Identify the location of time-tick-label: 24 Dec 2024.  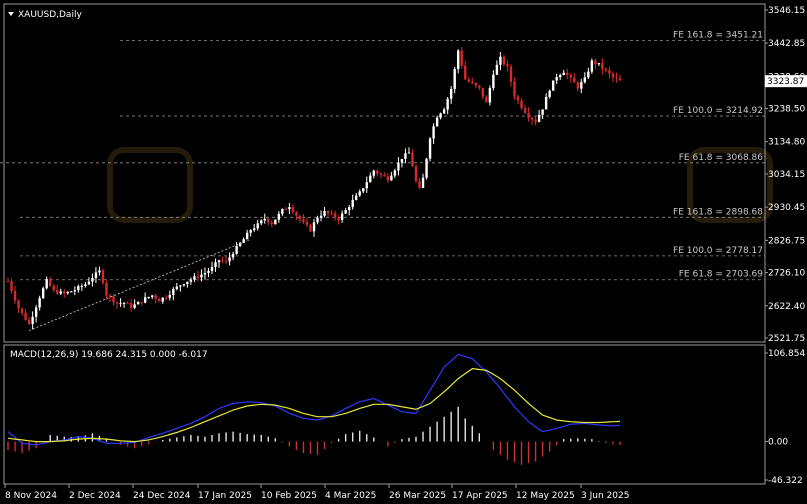
(162, 496).